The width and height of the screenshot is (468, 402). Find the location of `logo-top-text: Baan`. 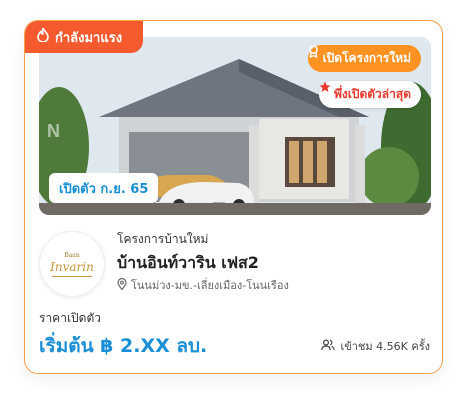

logo-top-text: Baan is located at coordinates (72, 255).